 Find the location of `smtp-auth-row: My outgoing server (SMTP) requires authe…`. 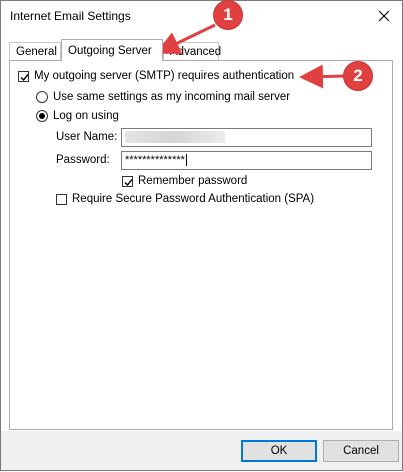

smtp-auth-row: My outgoing server (SMTP) requires authe… is located at coordinates (156, 76).